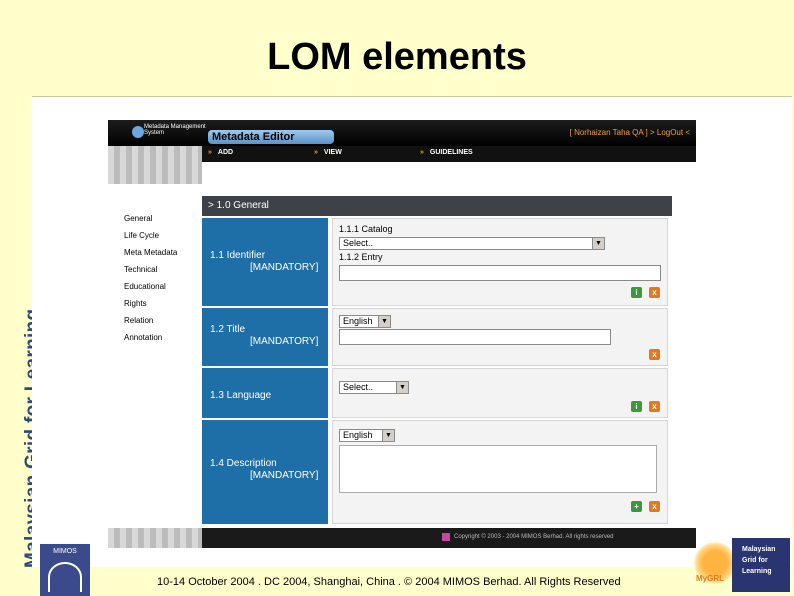 The image size is (794, 596). Describe the element at coordinates (271, 137) in the screenshot. I see `app-title: Metadata Editor` at that location.